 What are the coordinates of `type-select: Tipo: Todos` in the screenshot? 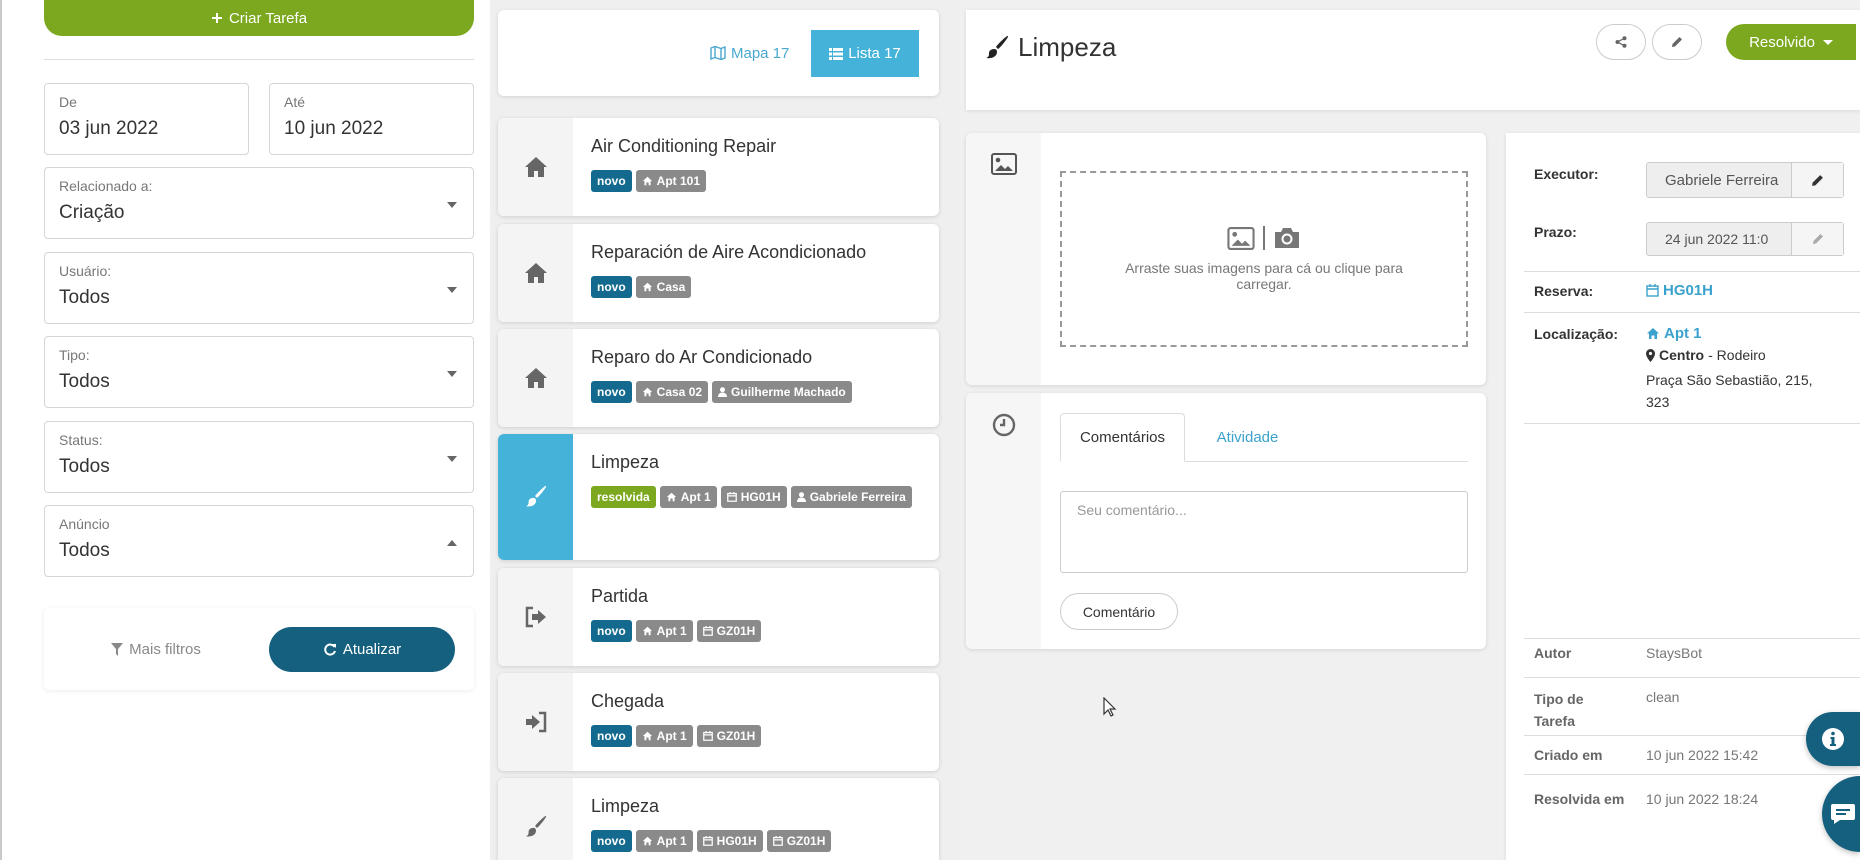 It's located at (259, 372).